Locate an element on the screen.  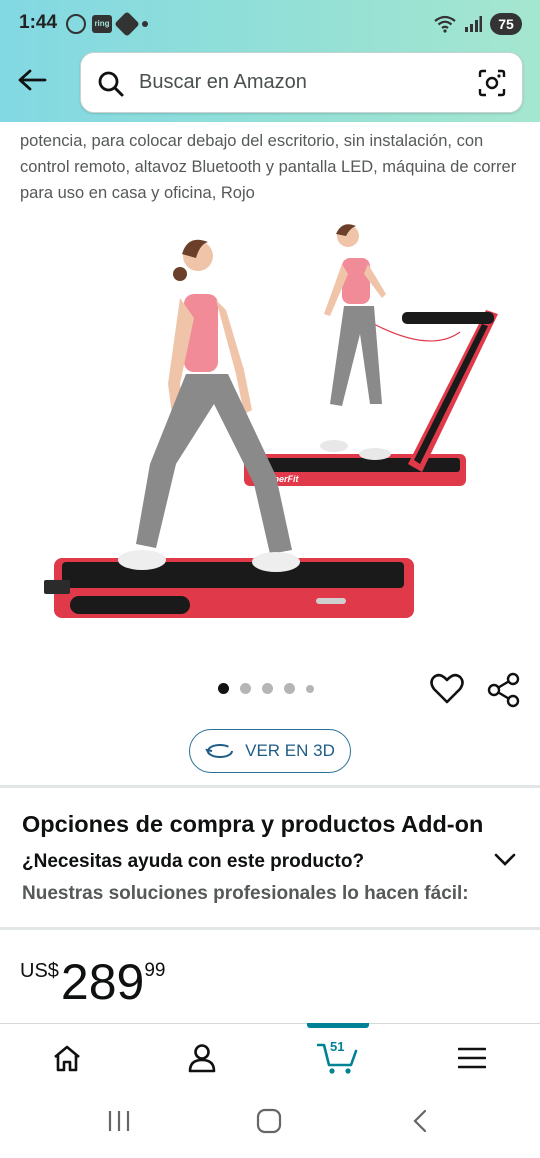
price-whole: 289 is located at coordinates (102, 982).